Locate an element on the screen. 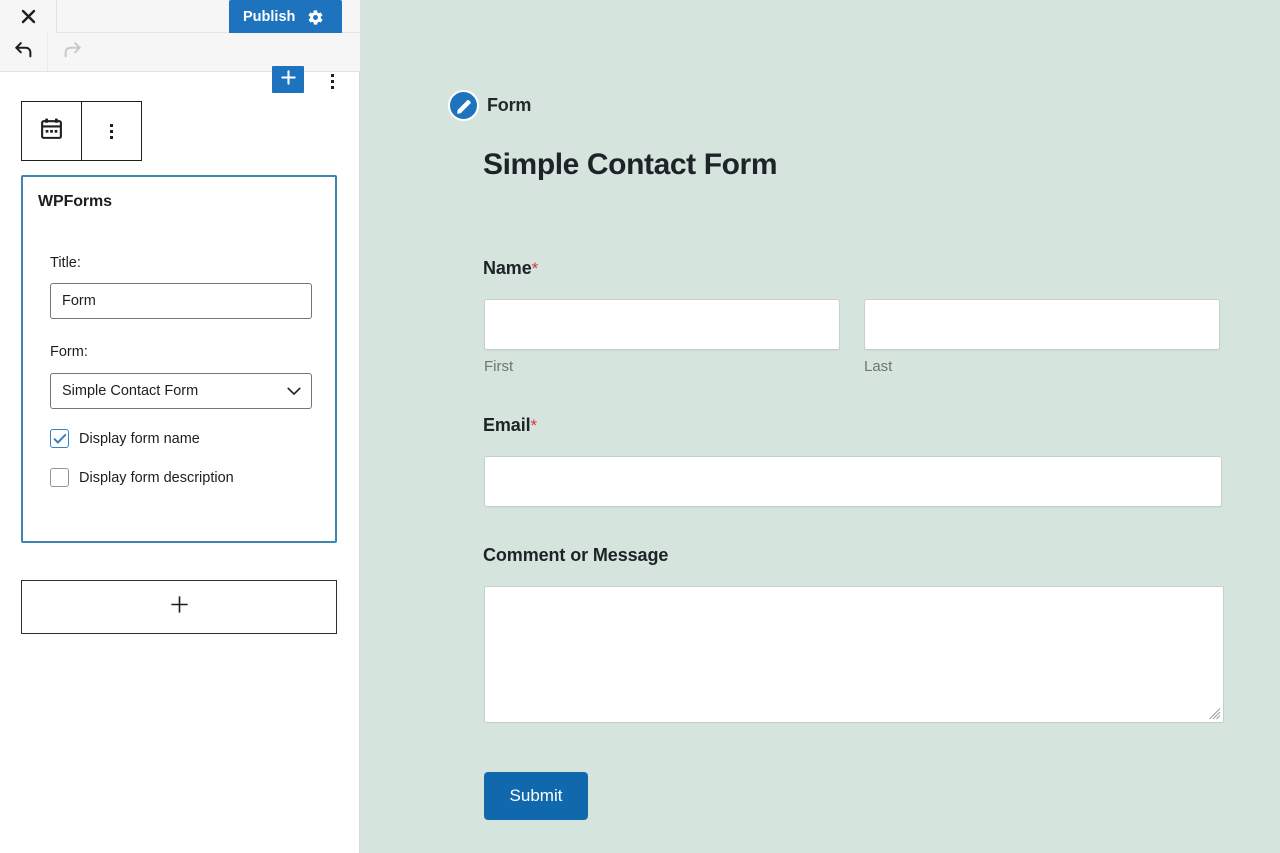  calendar-form-icon is located at coordinates (51, 131).